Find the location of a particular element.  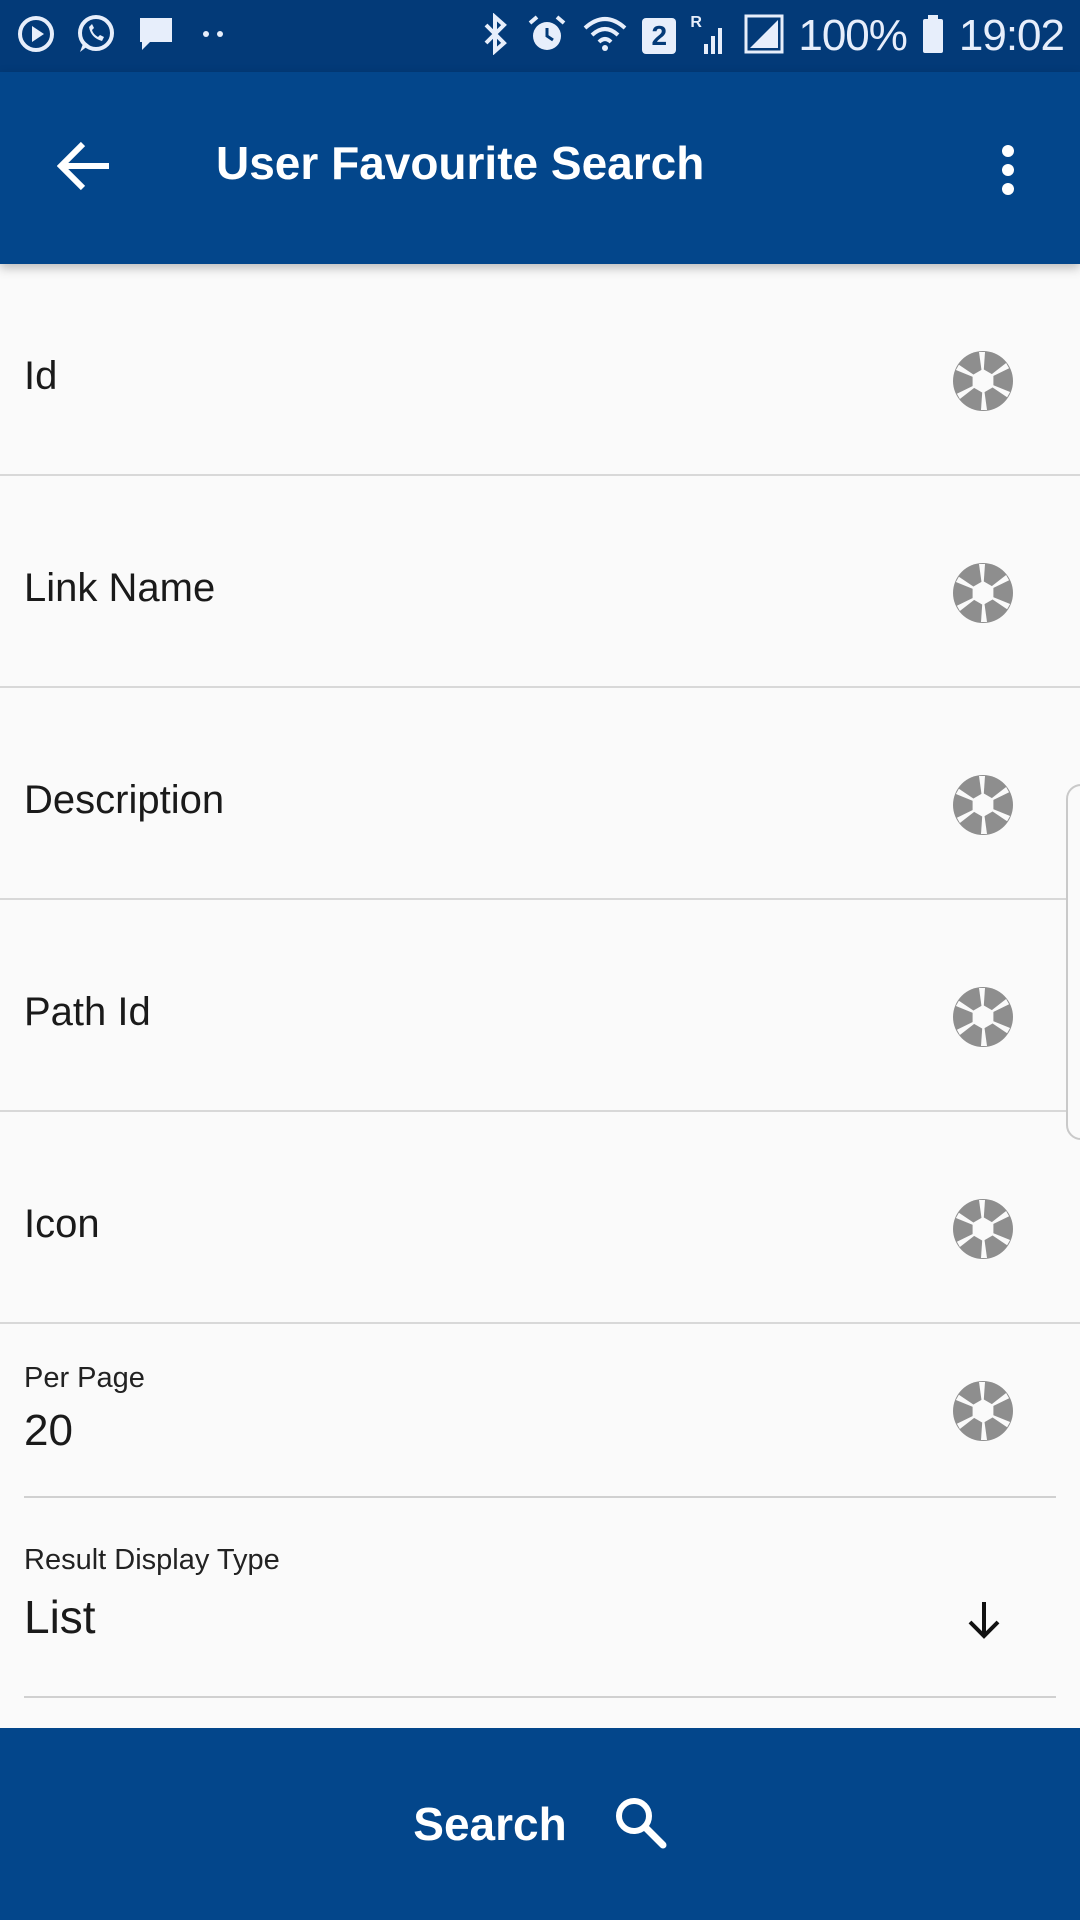

clock: 19:02 is located at coordinates (1011, 35).